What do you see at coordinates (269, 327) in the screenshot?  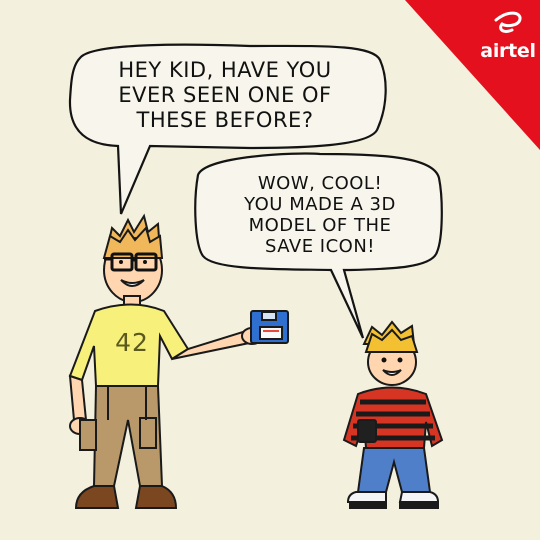 I see `floppy-disk-icon` at bounding box center [269, 327].